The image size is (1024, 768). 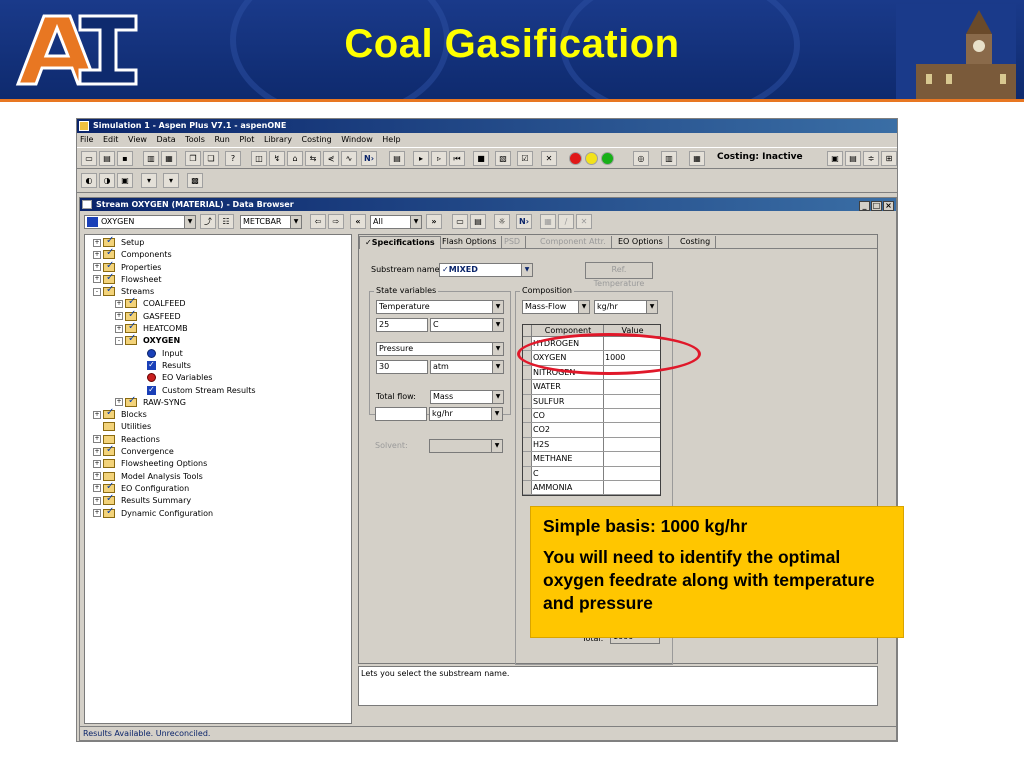 What do you see at coordinates (125, 180) in the screenshot?
I see `display-icon: ▣` at bounding box center [125, 180].